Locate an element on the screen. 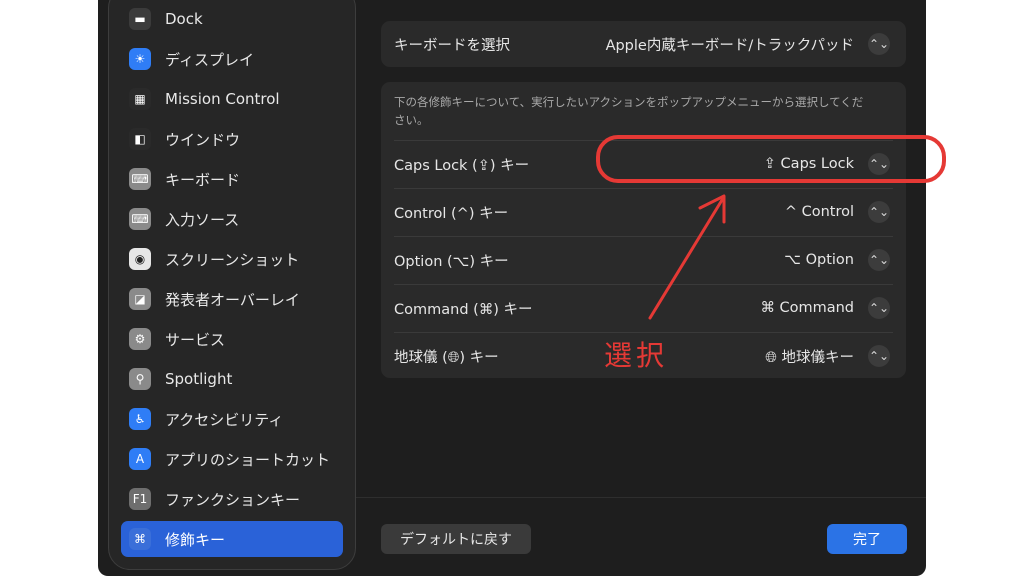 This screenshot has height=576, width=1024. annotation-label: 選択 is located at coordinates (636, 355).